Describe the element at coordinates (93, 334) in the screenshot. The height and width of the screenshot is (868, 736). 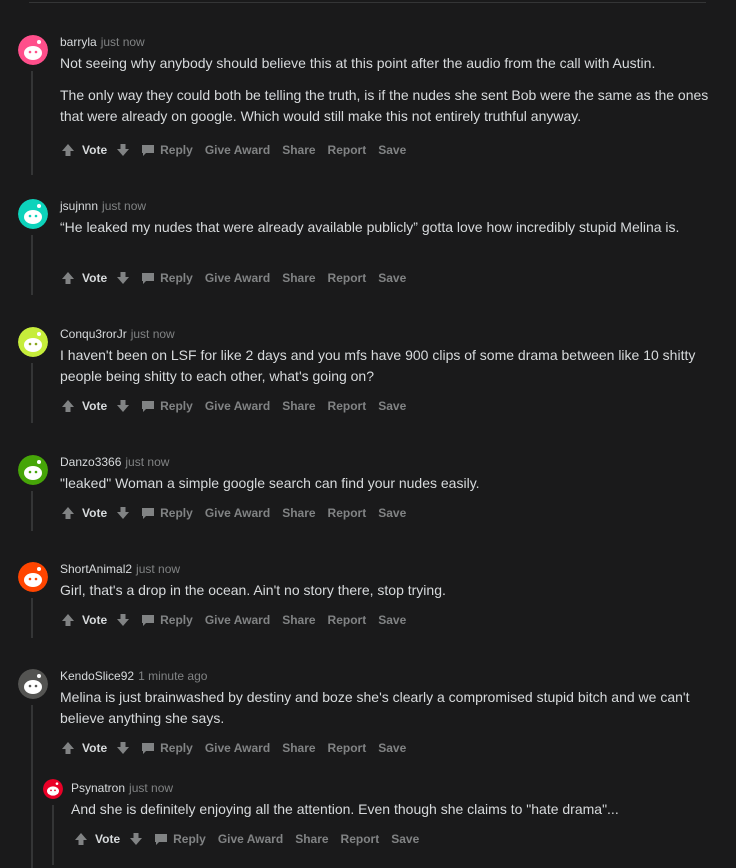
I see `comment-author: Conqu3rorJr` at that location.